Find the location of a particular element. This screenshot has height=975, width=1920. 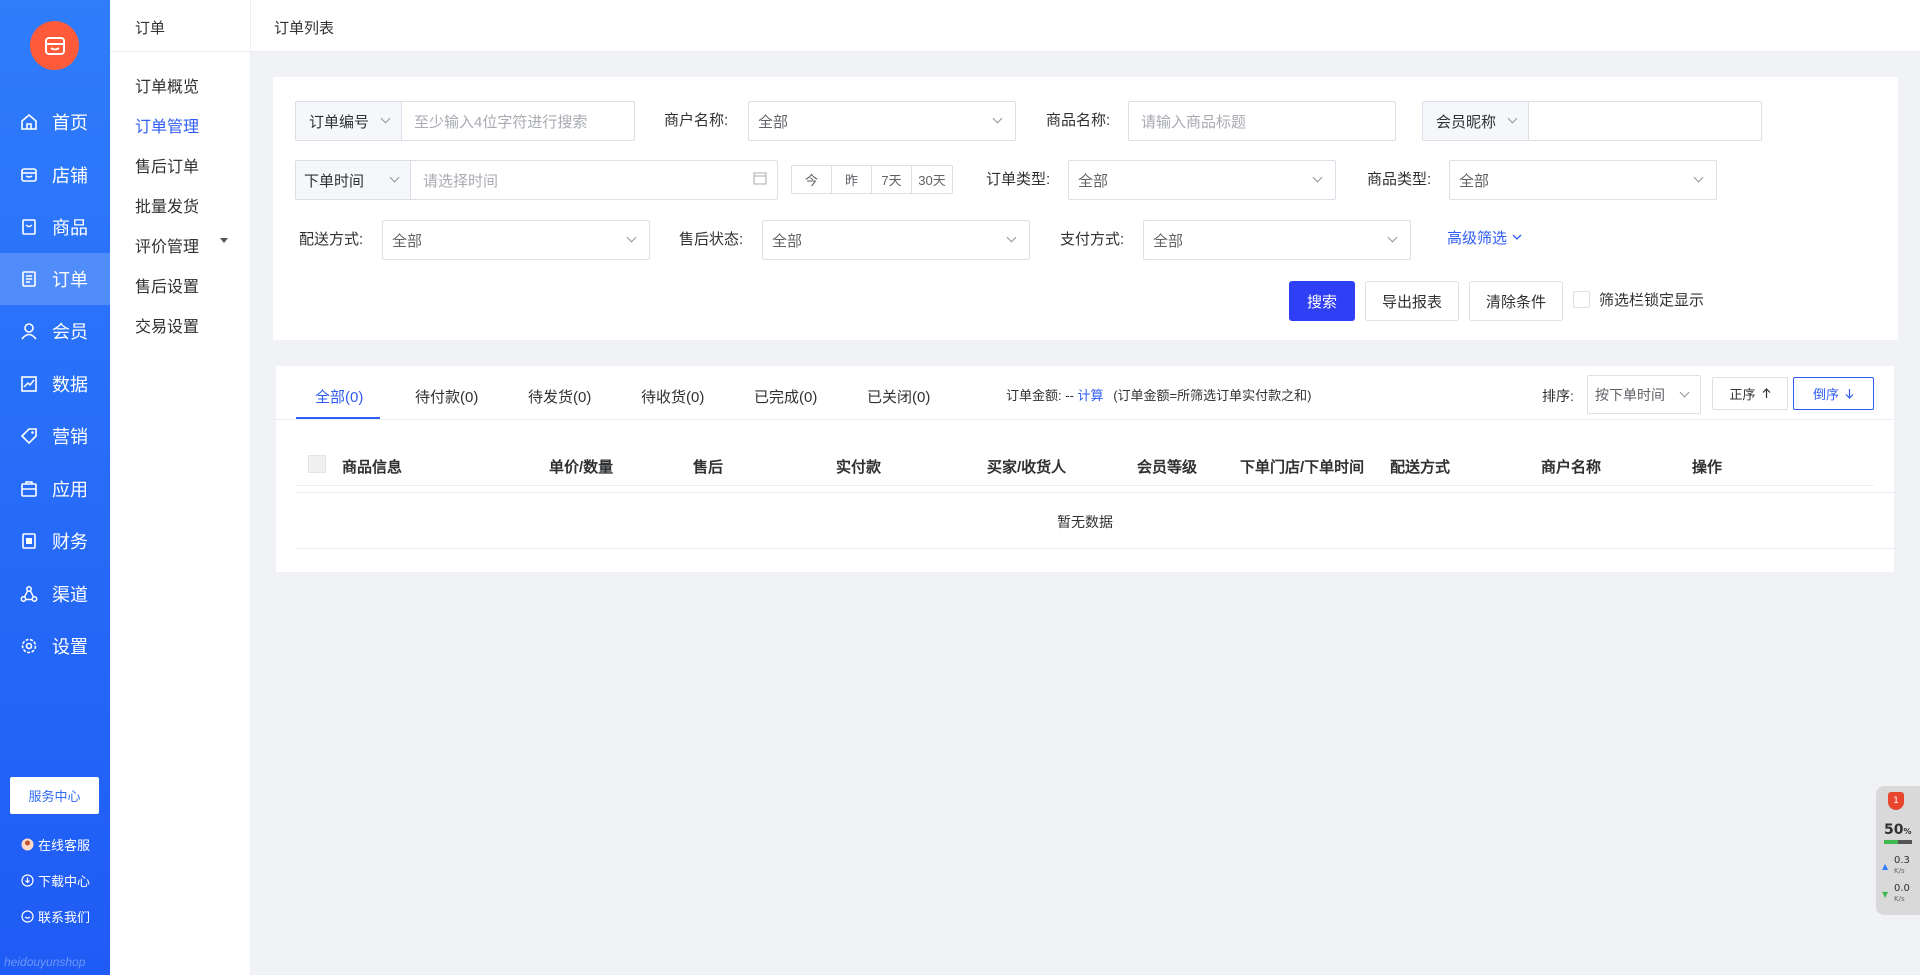

nav-item-data: 数据 is located at coordinates (55, 384).